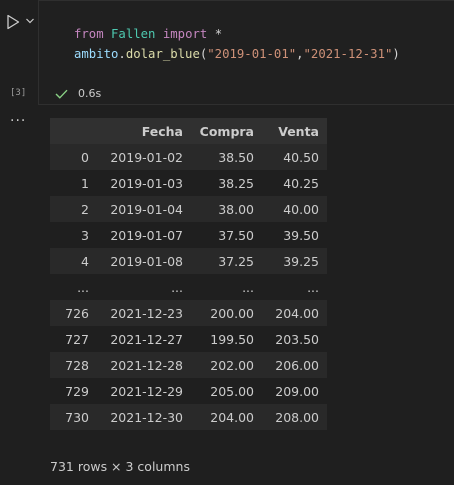  What do you see at coordinates (144, 157) in the screenshot?
I see `cell-fecha: 2019-01-02` at bounding box center [144, 157].